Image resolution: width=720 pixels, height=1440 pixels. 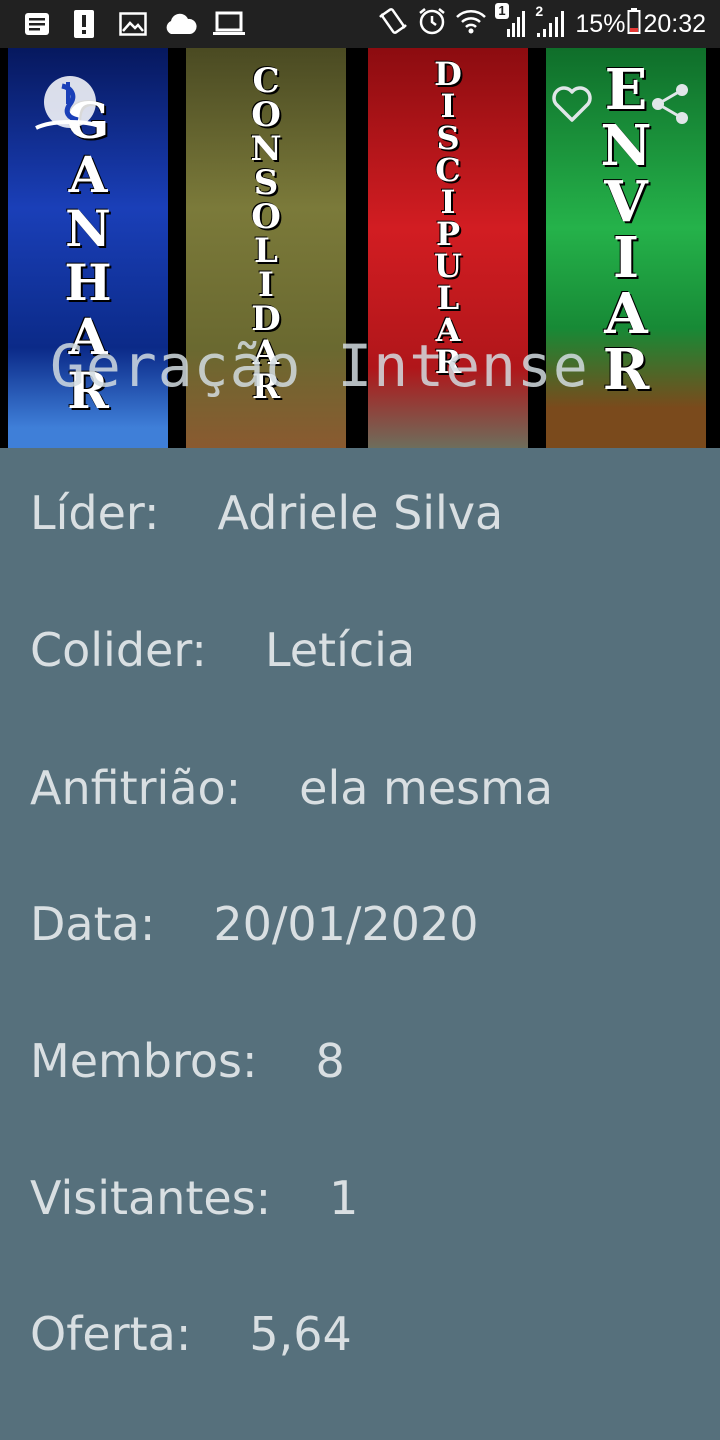 I want to click on colider-label: Colider:, so click(x=118, y=650).